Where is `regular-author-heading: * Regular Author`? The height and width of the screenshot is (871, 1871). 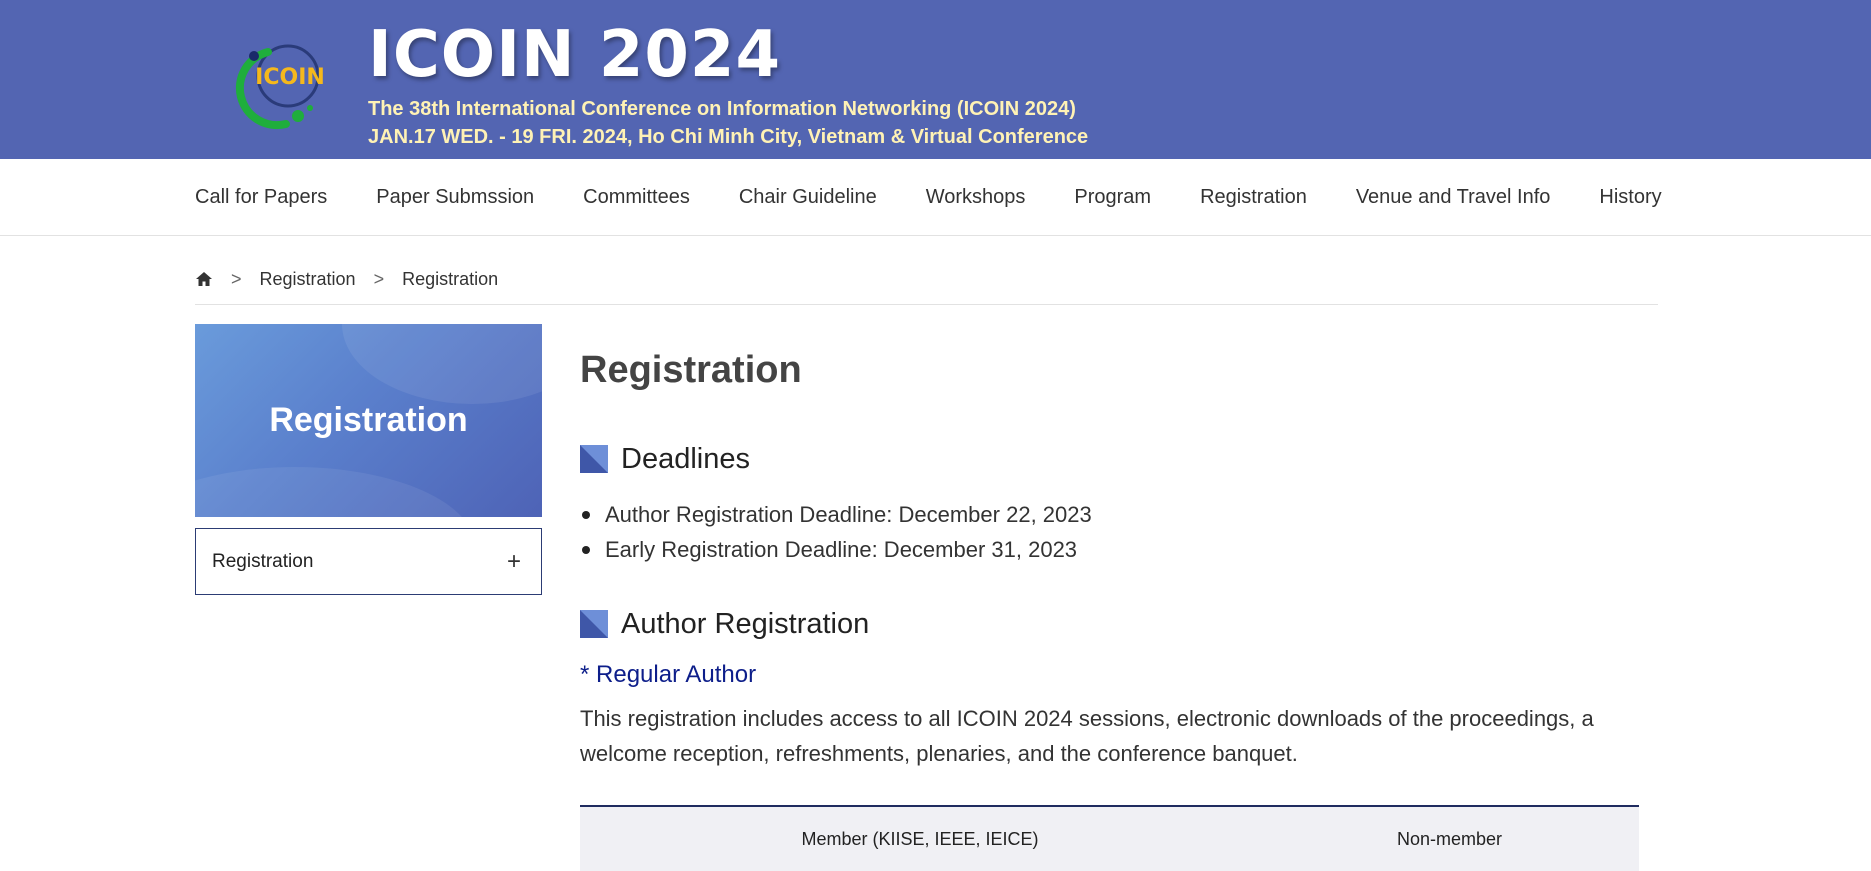 regular-author-heading: * Regular Author is located at coordinates (668, 674).